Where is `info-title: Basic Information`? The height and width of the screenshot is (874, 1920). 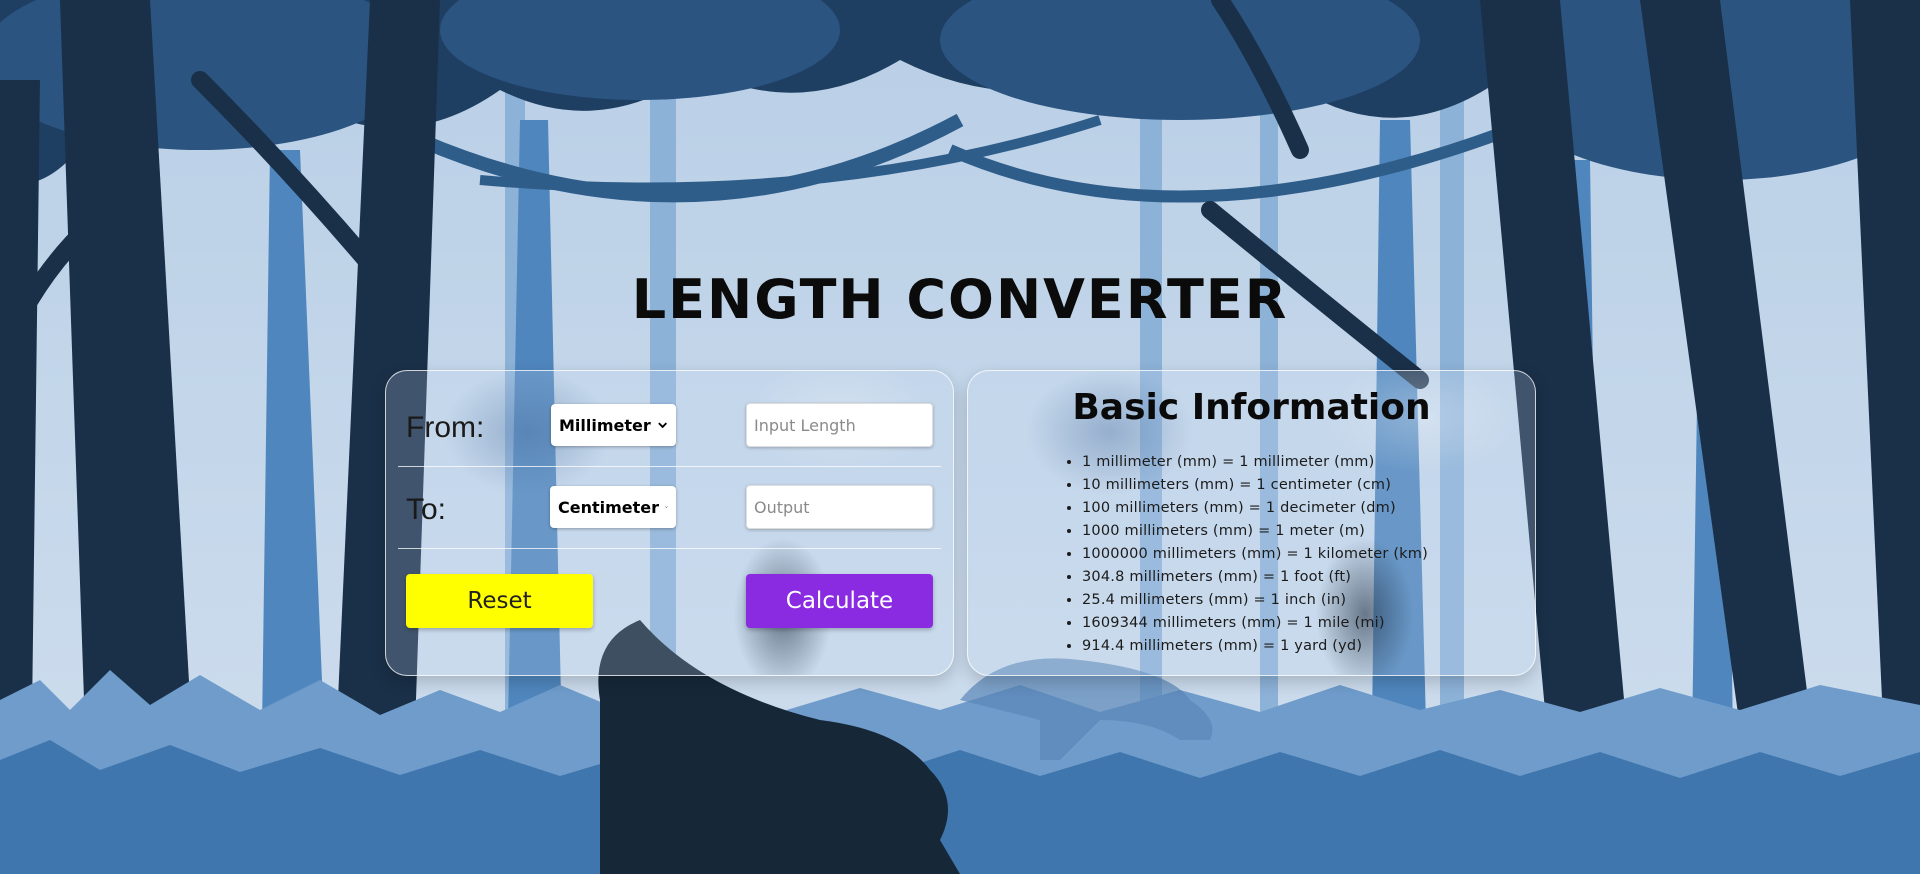 info-title: Basic Information is located at coordinates (1251, 407).